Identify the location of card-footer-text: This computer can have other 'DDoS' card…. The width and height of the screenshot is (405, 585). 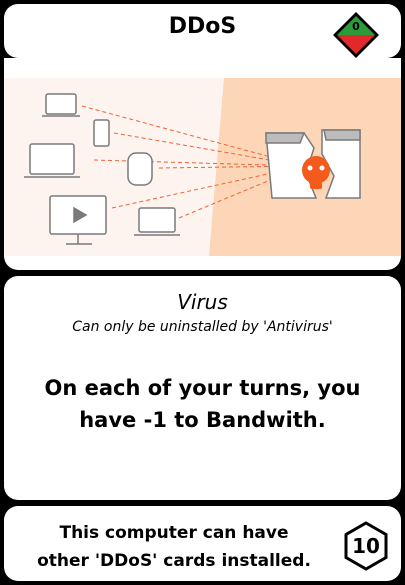
(174, 547).